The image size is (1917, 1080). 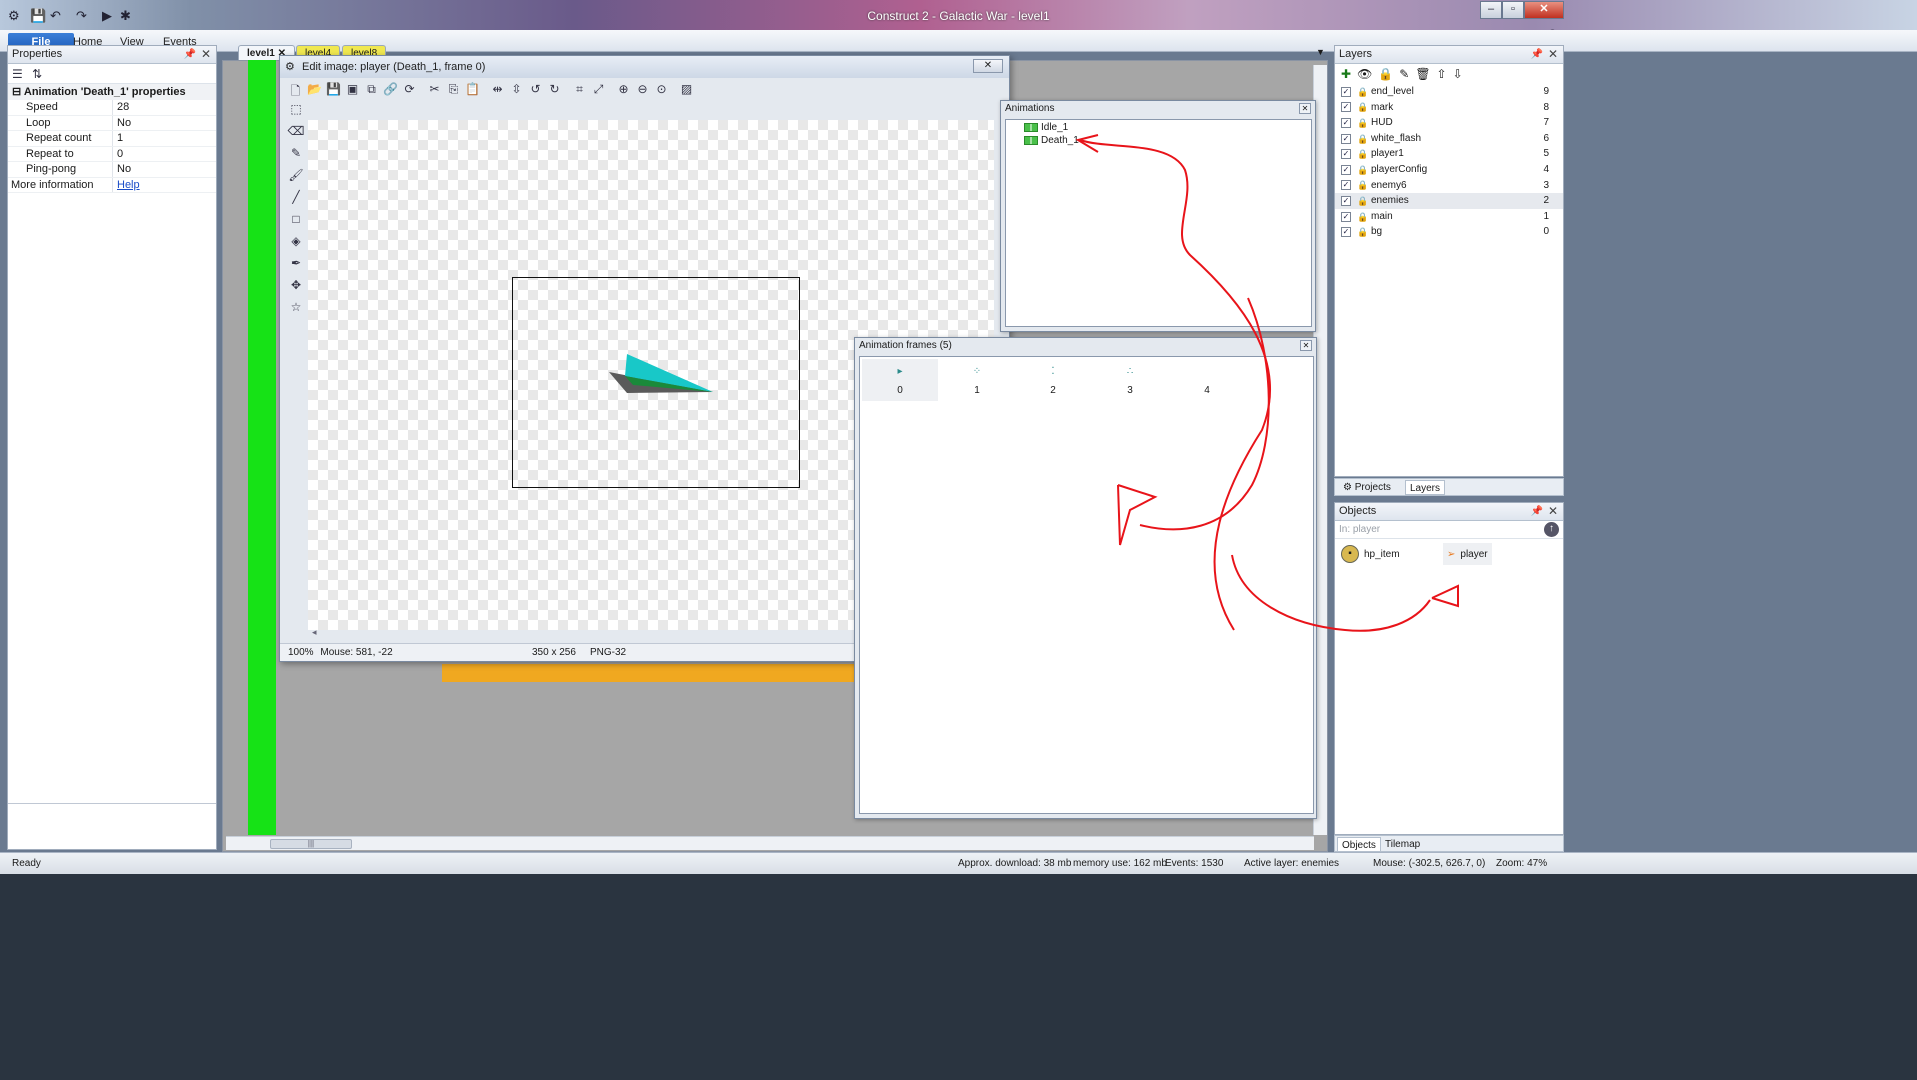 I want to click on object-player: ➢ player, so click(x=1467, y=554).